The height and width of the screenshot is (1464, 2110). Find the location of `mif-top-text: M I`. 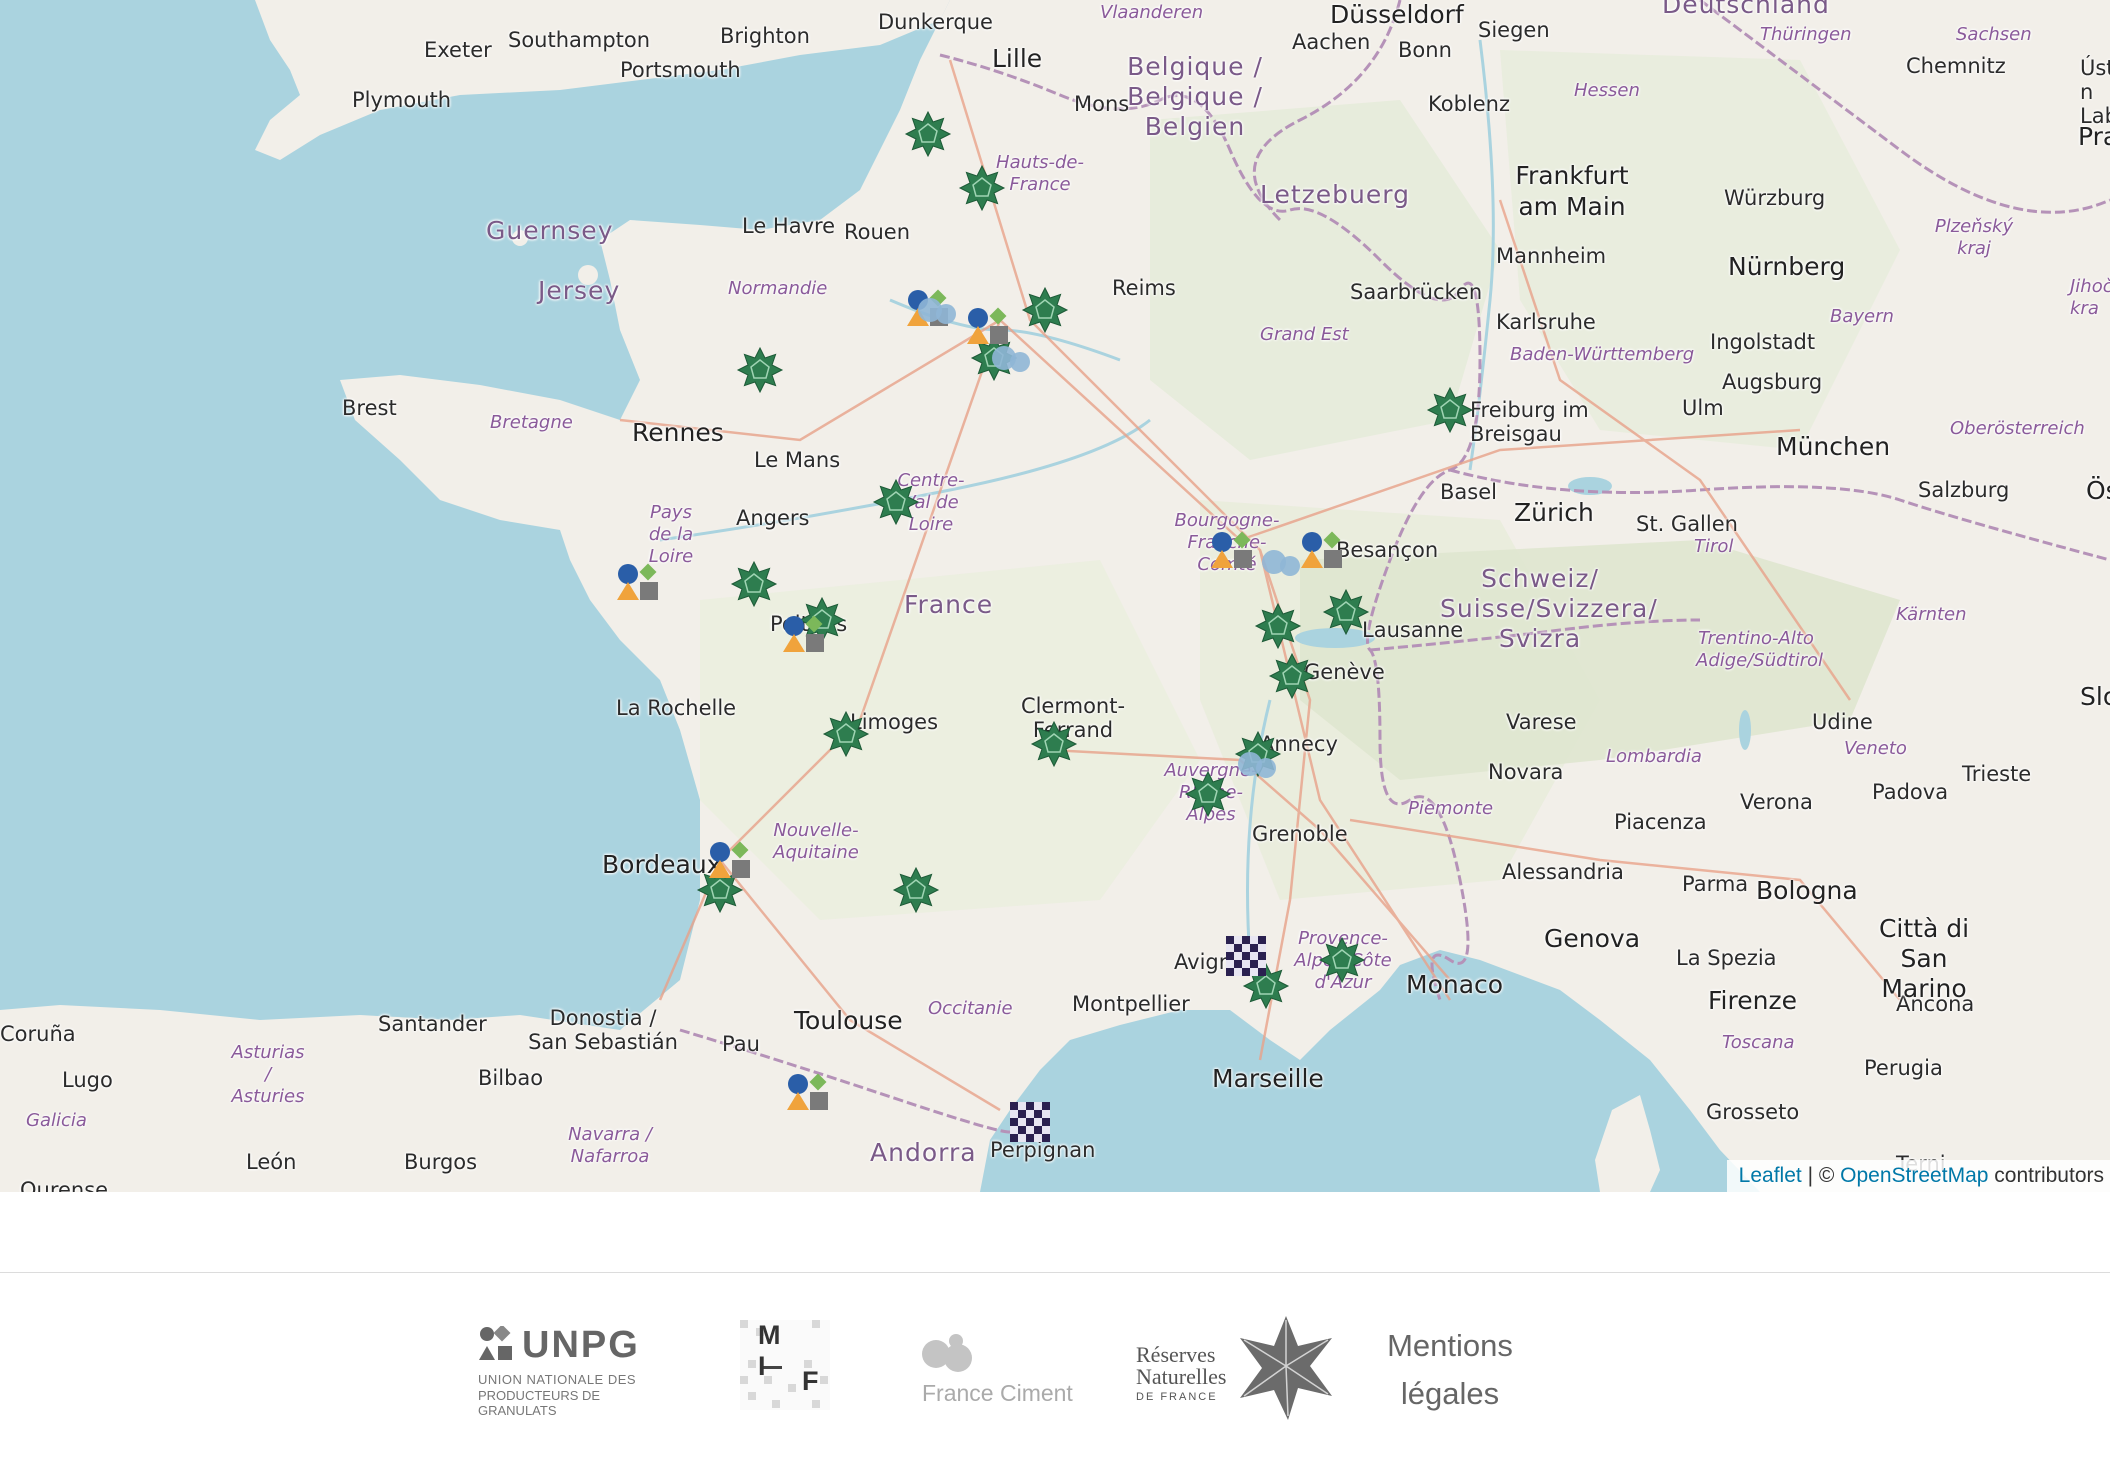

mif-top-text: M I is located at coordinates (776, 1350).